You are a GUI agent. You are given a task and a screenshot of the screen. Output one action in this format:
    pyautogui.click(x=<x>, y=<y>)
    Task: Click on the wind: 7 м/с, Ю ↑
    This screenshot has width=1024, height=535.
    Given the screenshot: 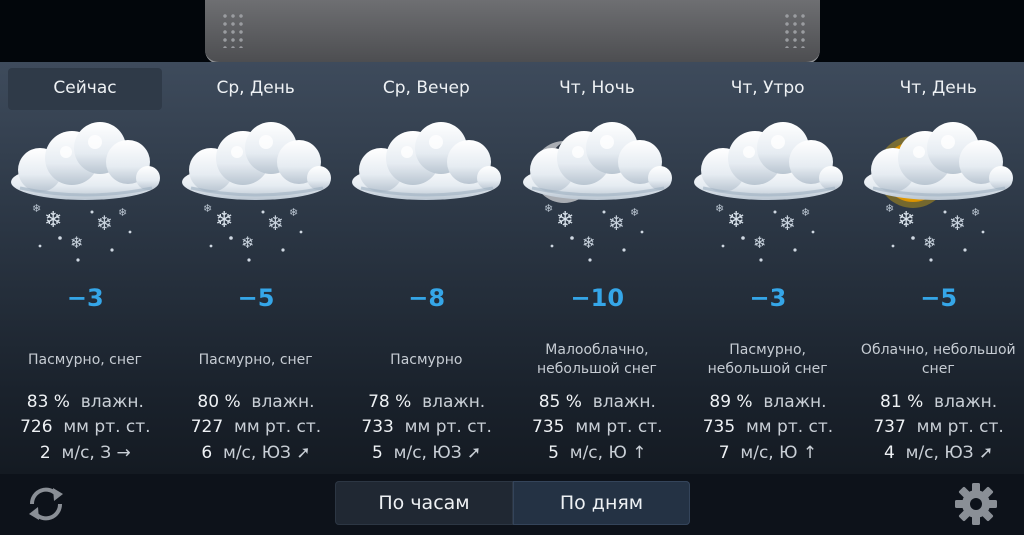 What is the action you would take?
    pyautogui.click(x=768, y=453)
    